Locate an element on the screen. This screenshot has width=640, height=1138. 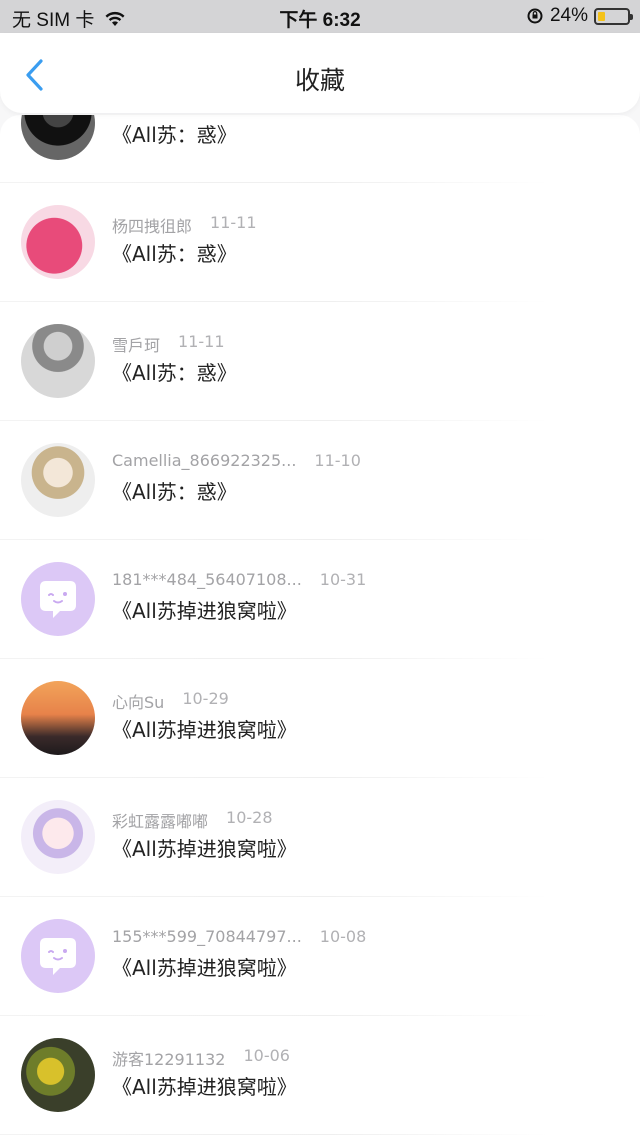
page-title: 收藏 is located at coordinates (319, 80).